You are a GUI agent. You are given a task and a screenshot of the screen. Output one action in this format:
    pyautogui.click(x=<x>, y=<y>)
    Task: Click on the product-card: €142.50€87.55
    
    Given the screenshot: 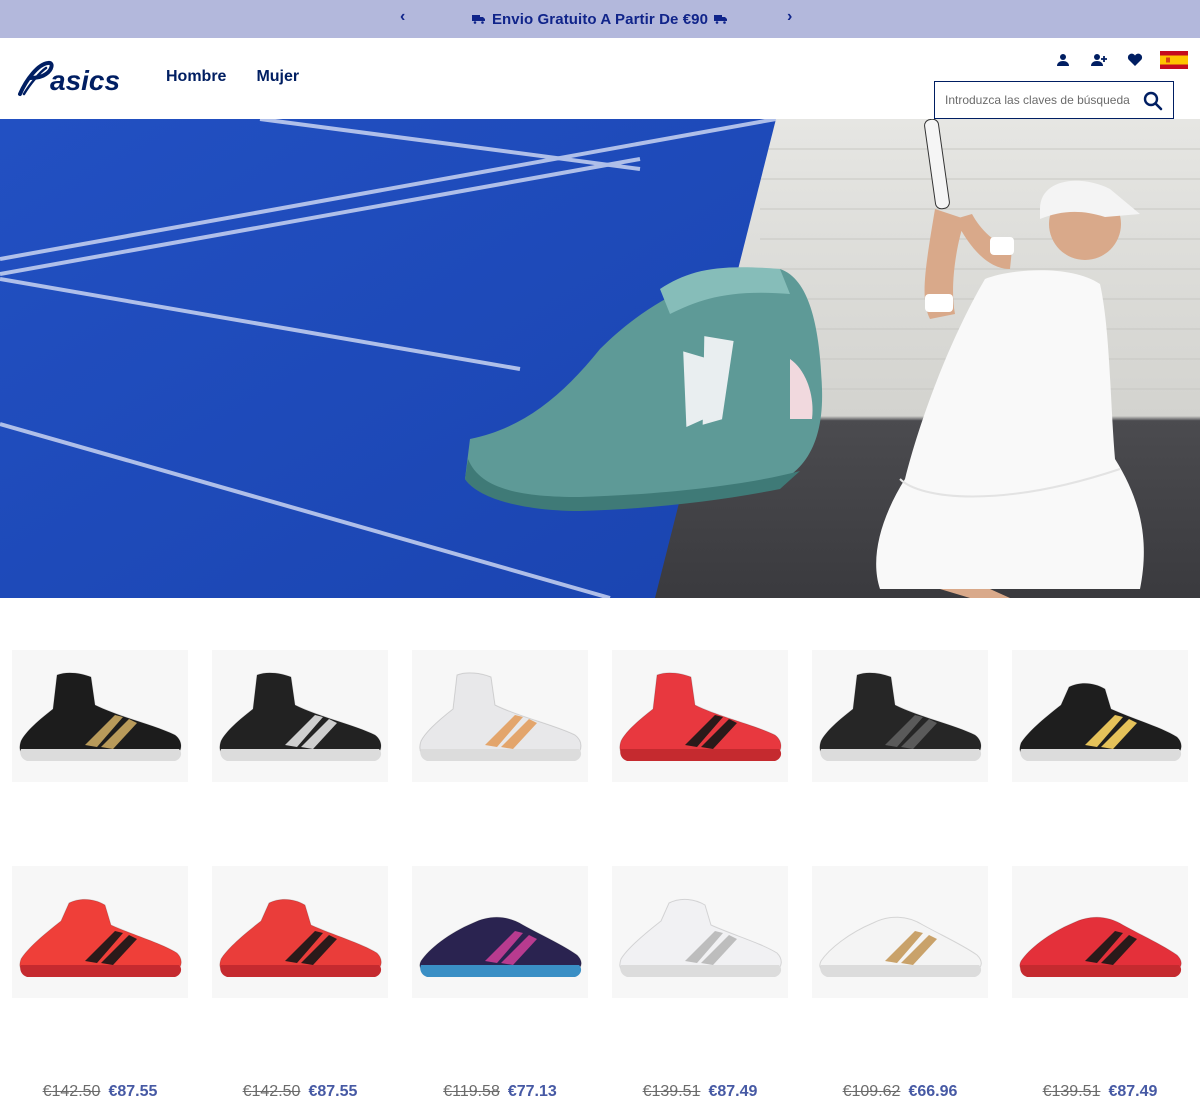 What is the action you would take?
    pyautogui.click(x=1100, y=767)
    